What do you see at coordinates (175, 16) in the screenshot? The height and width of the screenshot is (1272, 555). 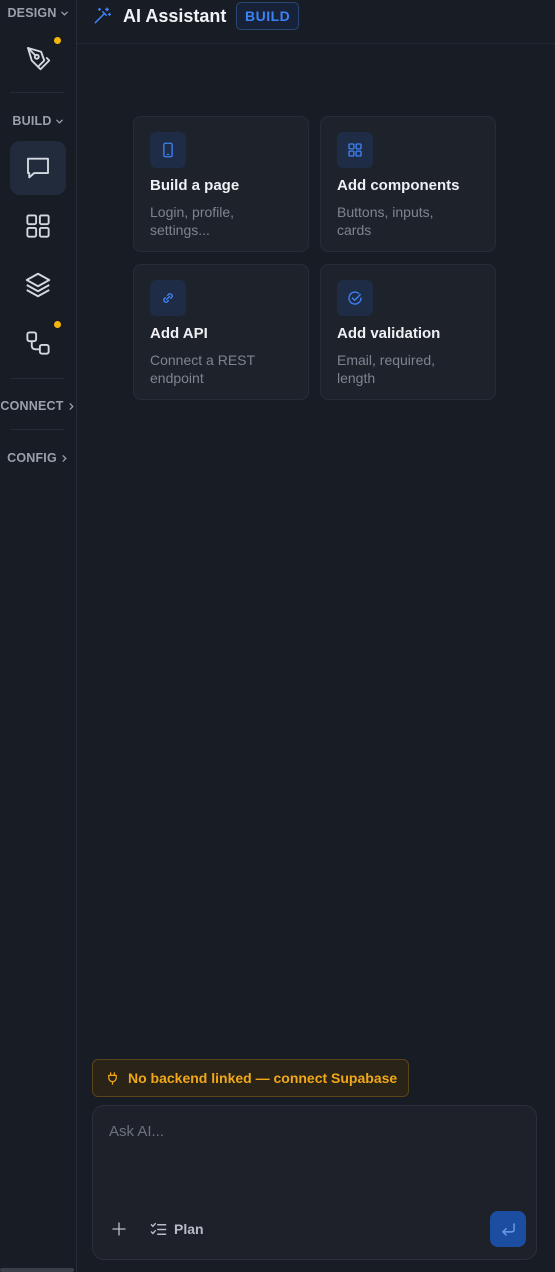 I see `page-title: AI Assistant` at bounding box center [175, 16].